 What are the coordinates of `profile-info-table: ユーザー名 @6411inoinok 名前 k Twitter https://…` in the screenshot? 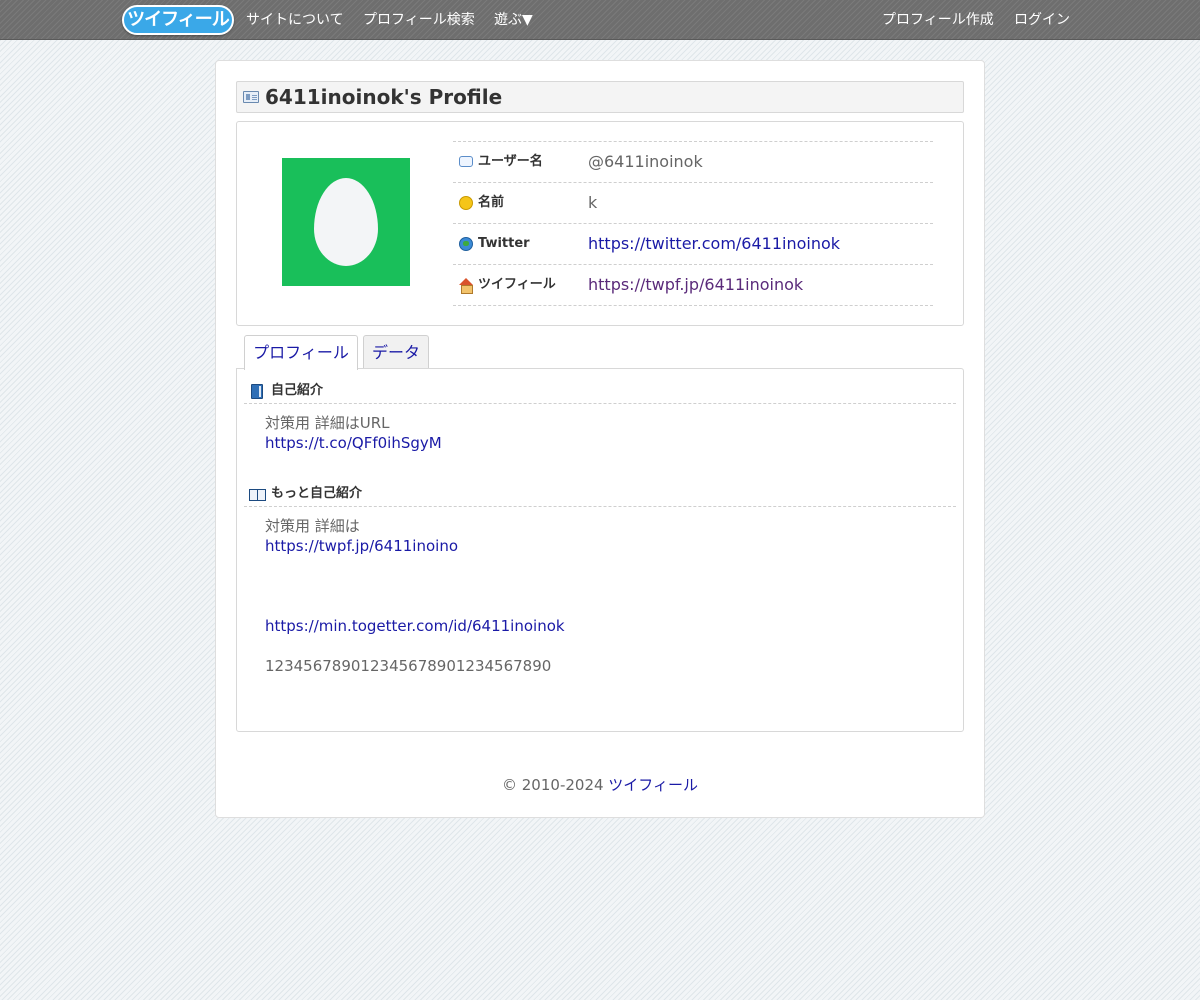 It's located at (693, 223).